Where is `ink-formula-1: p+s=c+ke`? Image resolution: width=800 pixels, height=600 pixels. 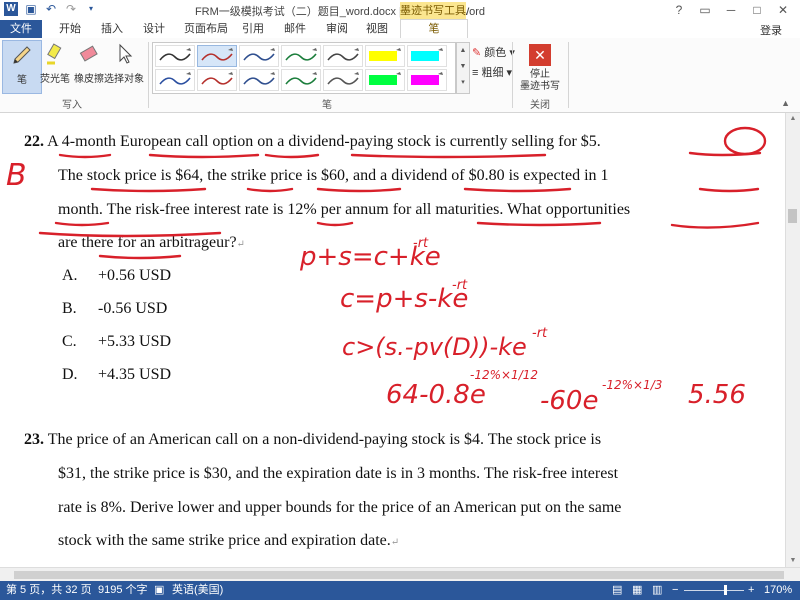 ink-formula-1: p+s=c+ke is located at coordinates (370, 257).